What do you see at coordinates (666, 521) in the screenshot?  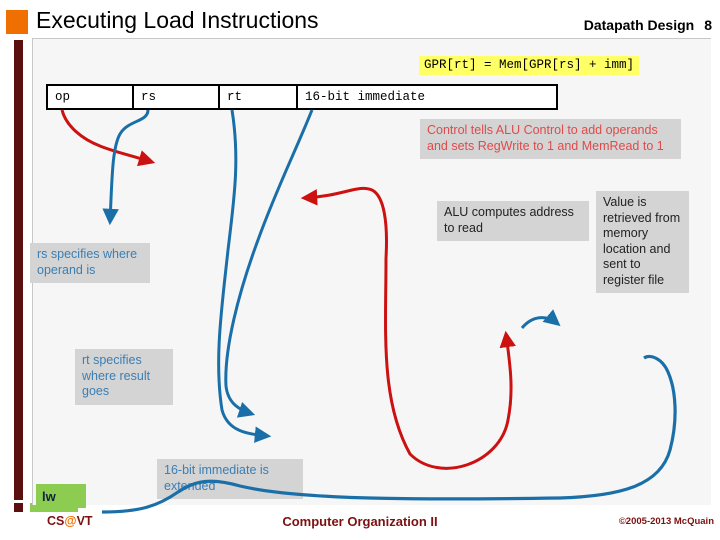 I see `footer-copyright: ©2005-2013 McQuain` at bounding box center [666, 521].